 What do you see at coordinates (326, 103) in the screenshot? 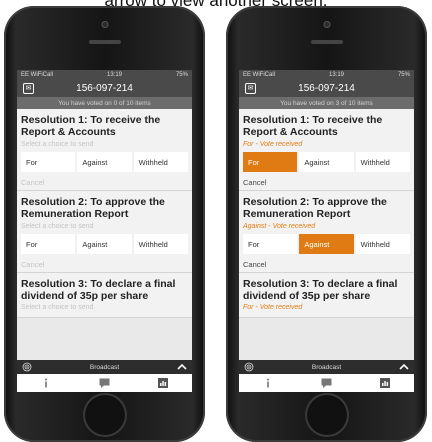
I see `voted-count-banner: You have voted on 3 of 10 items` at bounding box center [326, 103].